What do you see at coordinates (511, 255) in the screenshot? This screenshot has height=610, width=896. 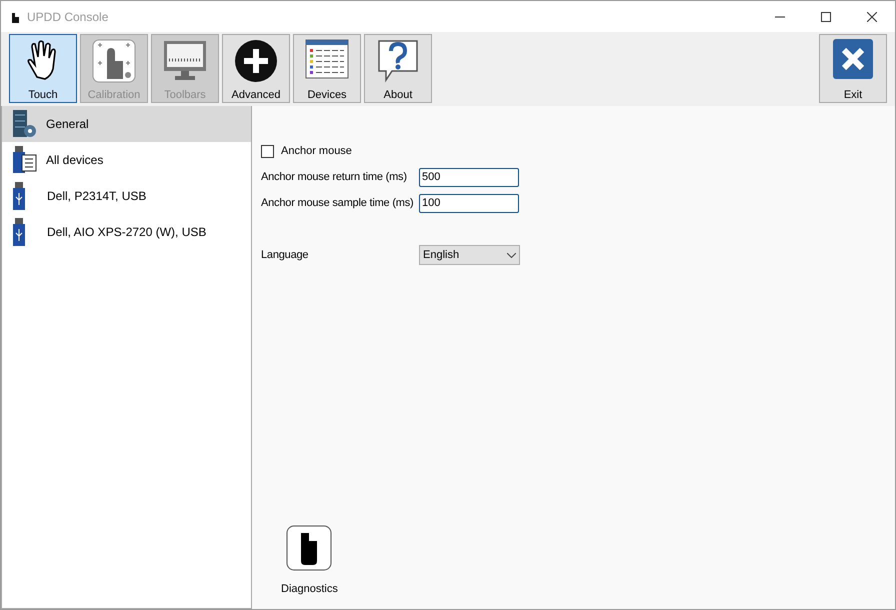 I see `chevron-down-icon` at bounding box center [511, 255].